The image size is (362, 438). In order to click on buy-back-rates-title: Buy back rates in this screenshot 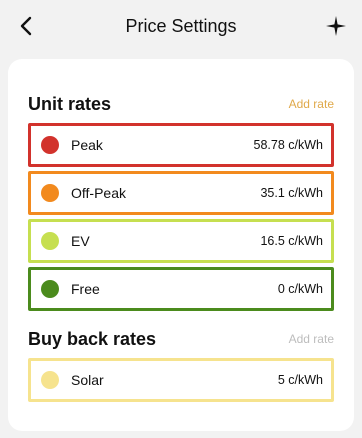, I will do `click(92, 338)`.